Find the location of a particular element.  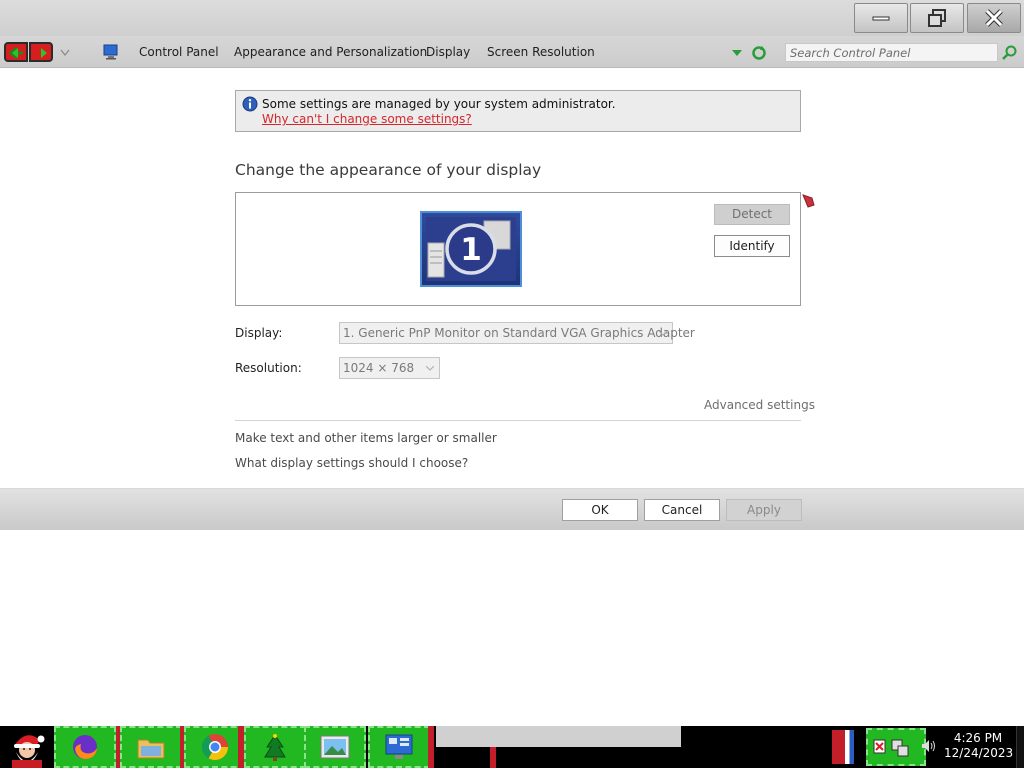

refresh-icon is located at coordinates (759, 53).